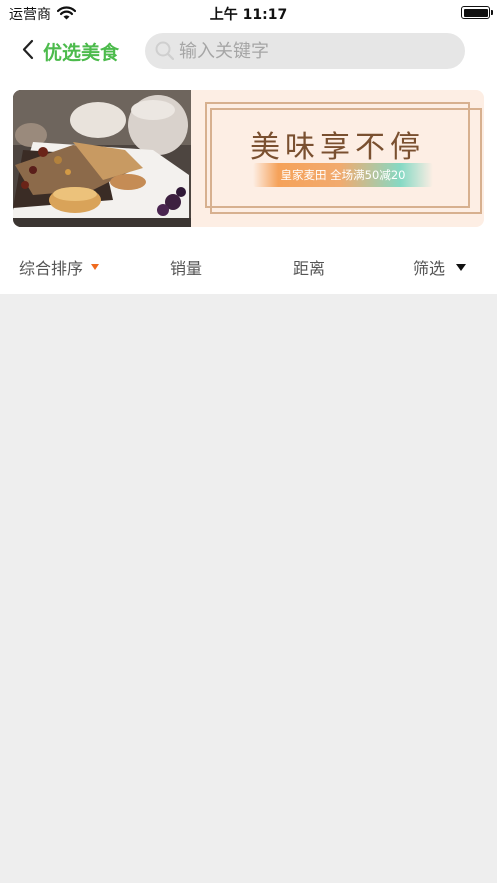 This screenshot has width=497, height=883. I want to click on filter-screen: 筛选, so click(440, 267).